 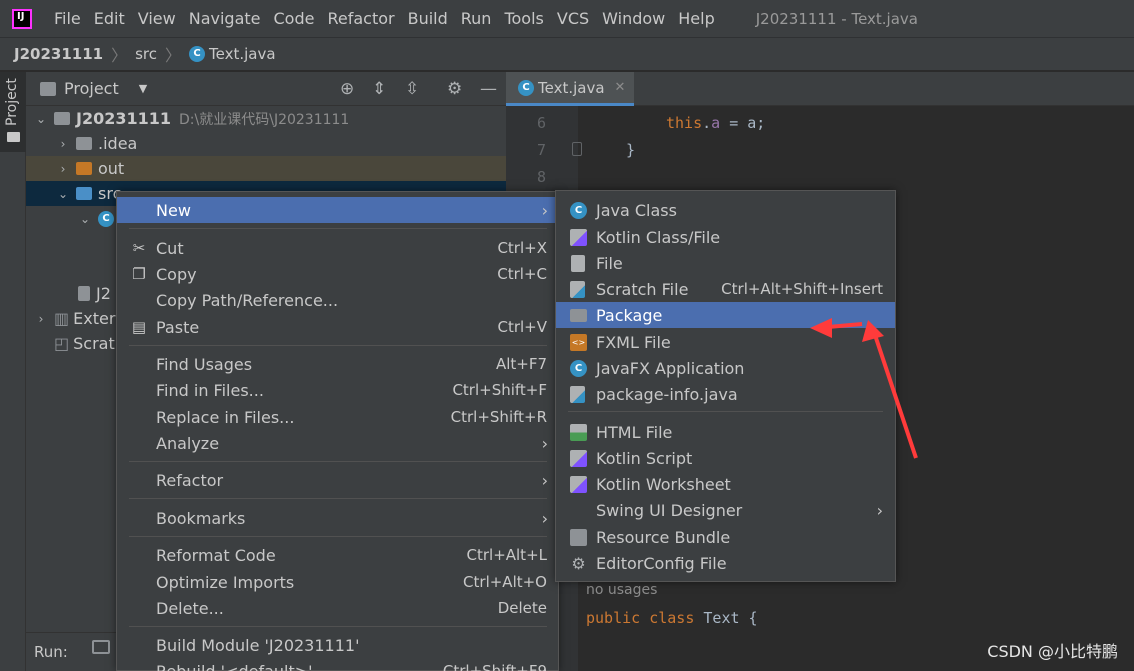 What do you see at coordinates (570, 89) in the screenshot?
I see `editor-tab-text-java: C Text.java ✕` at bounding box center [570, 89].